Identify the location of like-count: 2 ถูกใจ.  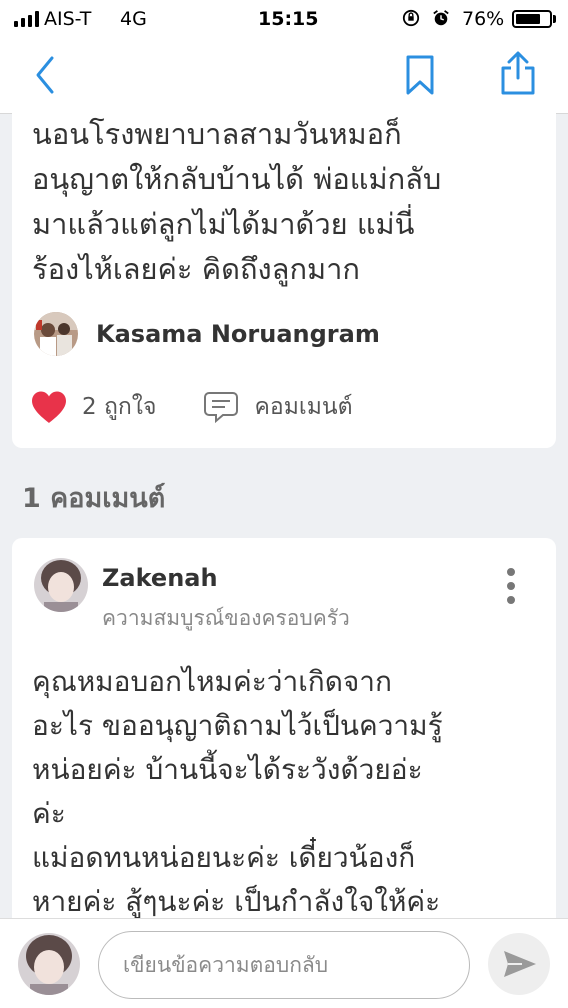
(119, 407).